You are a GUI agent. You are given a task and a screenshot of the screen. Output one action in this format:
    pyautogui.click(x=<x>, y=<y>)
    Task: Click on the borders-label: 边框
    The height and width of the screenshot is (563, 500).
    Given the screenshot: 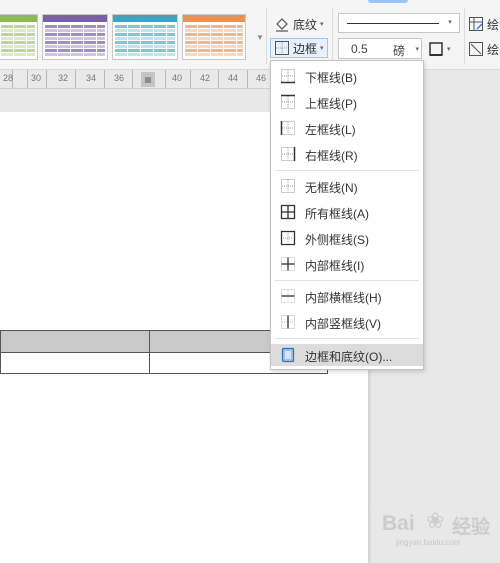 What is the action you would take?
    pyautogui.click(x=305, y=48)
    